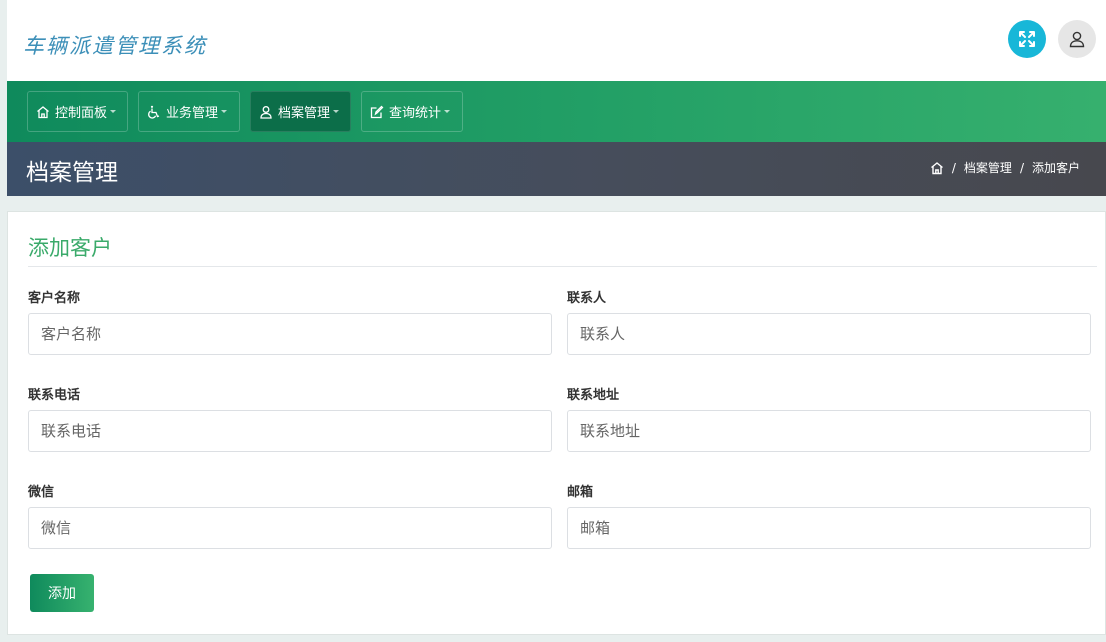  What do you see at coordinates (81, 113) in the screenshot?
I see `nav-item-label: 控制面板` at bounding box center [81, 113].